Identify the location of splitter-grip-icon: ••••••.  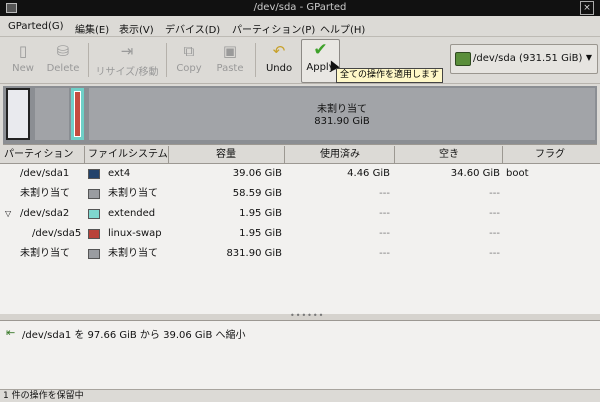
(307, 315).